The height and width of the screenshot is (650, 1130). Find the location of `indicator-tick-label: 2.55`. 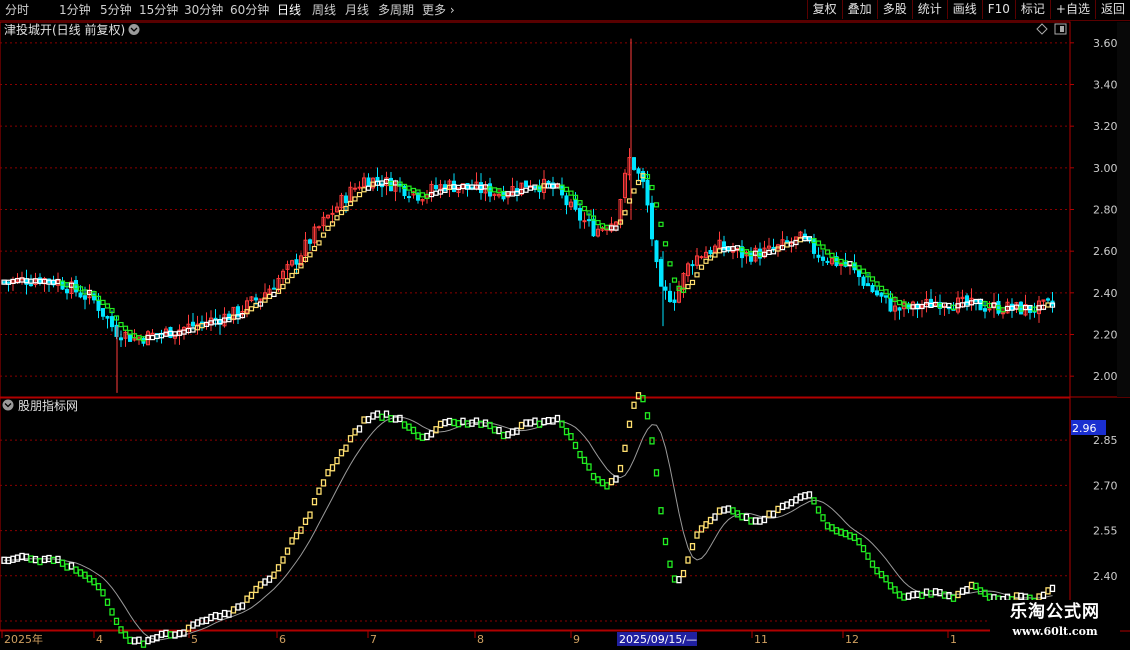

indicator-tick-label: 2.55 is located at coordinates (1105, 531).